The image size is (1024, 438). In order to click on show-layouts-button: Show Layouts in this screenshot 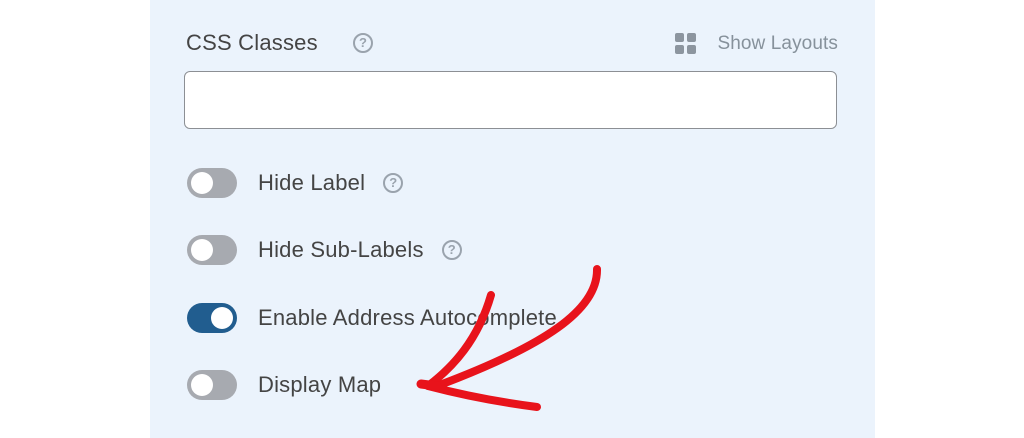, I will do `click(756, 44)`.